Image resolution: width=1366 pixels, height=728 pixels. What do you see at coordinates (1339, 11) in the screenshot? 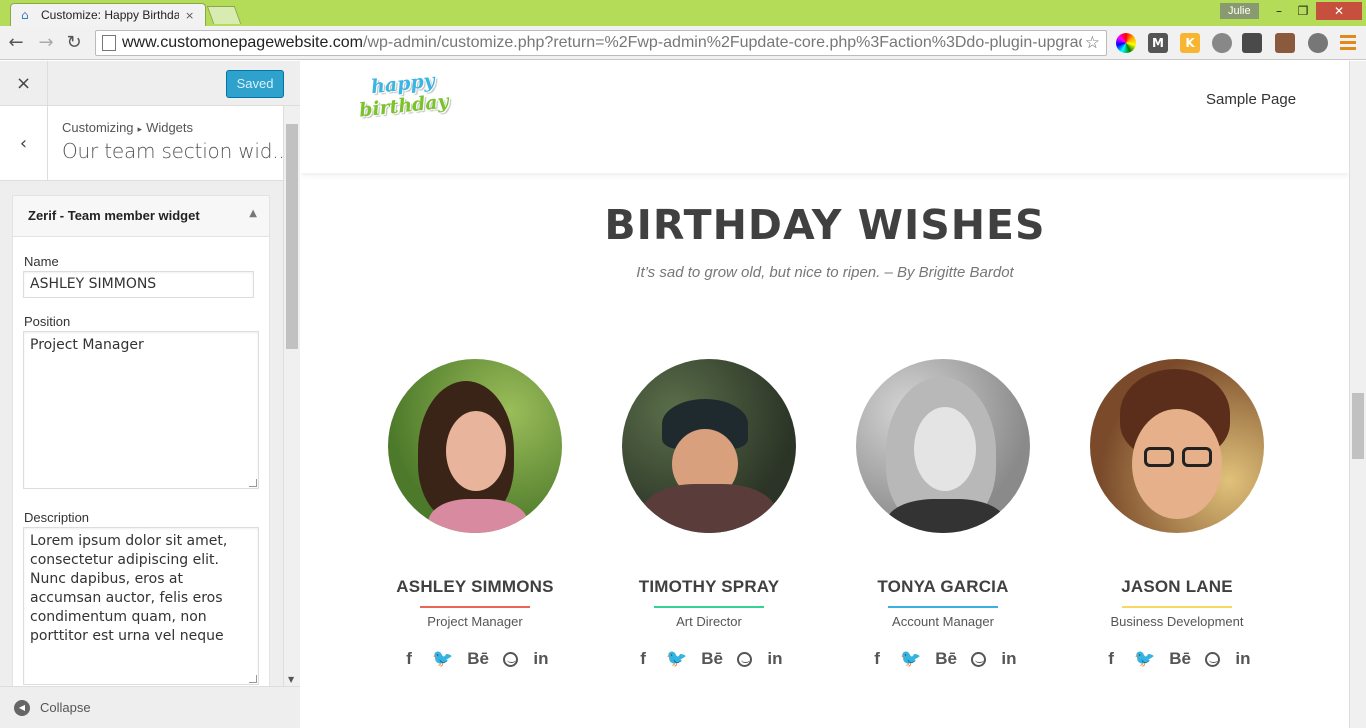
I see `window-close-button: ✕` at bounding box center [1339, 11].